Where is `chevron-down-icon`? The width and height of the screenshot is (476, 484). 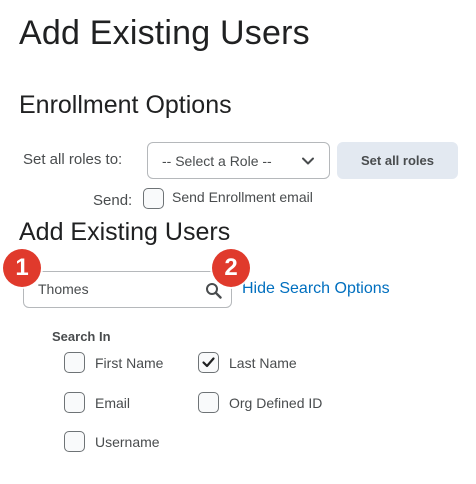 chevron-down-icon is located at coordinates (308, 161).